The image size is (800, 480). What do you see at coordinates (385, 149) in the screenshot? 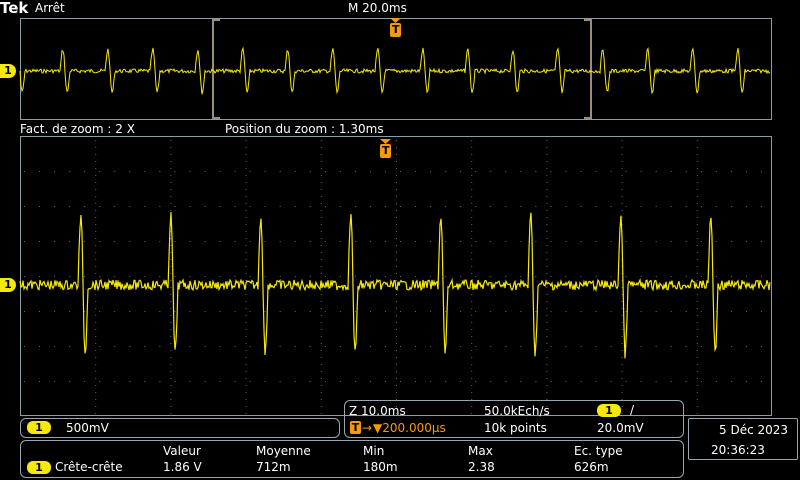
I see `zoom-trigger-marker: T` at bounding box center [385, 149].